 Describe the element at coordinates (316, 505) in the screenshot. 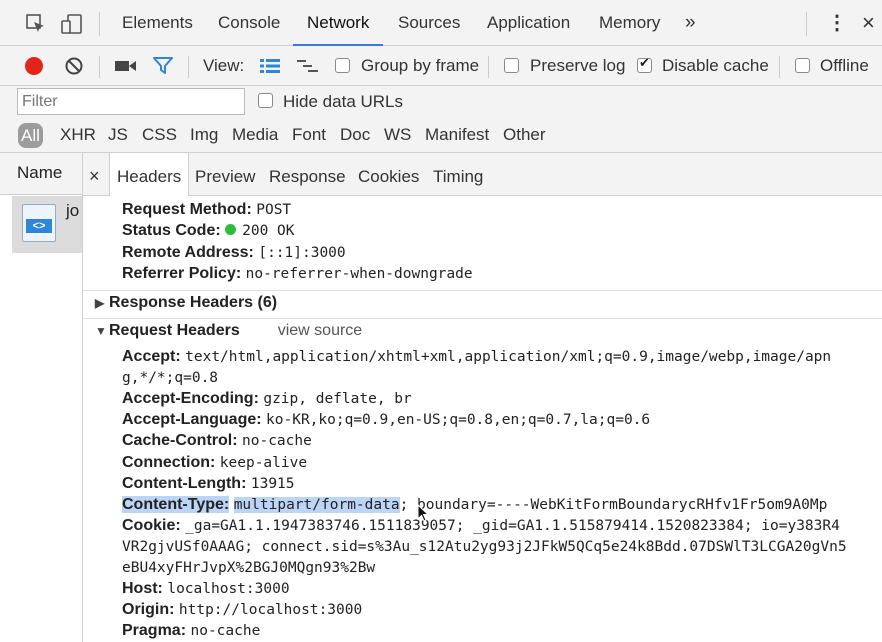

I see `selected-text: multipart/form-data` at that location.